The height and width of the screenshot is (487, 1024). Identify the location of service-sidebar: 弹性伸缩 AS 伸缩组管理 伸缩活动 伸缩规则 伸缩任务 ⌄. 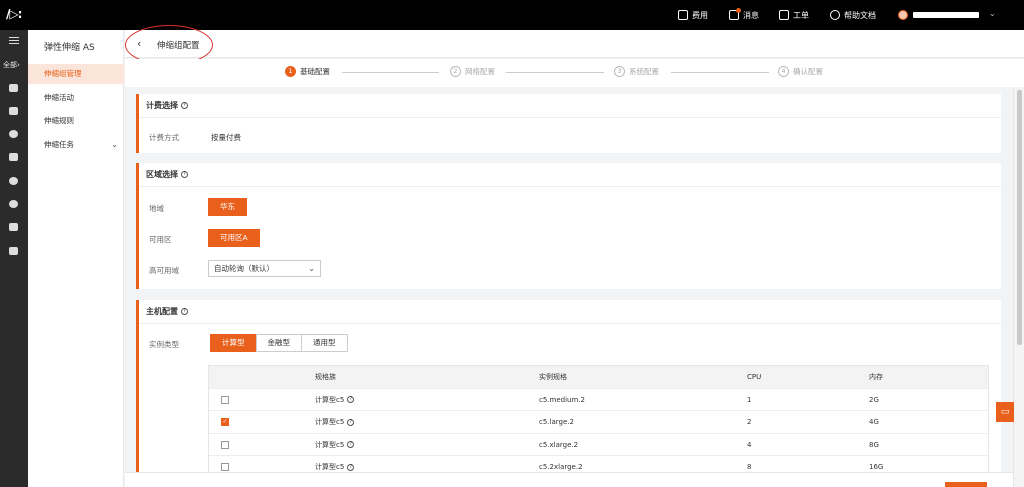
(76, 258).